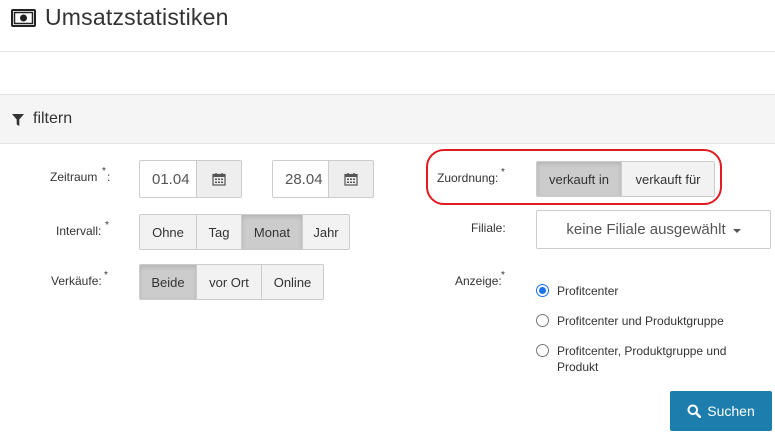 This screenshot has width=775, height=435. I want to click on anzeige-option-label: Profitcenter und Produktgruppe, so click(640, 321).